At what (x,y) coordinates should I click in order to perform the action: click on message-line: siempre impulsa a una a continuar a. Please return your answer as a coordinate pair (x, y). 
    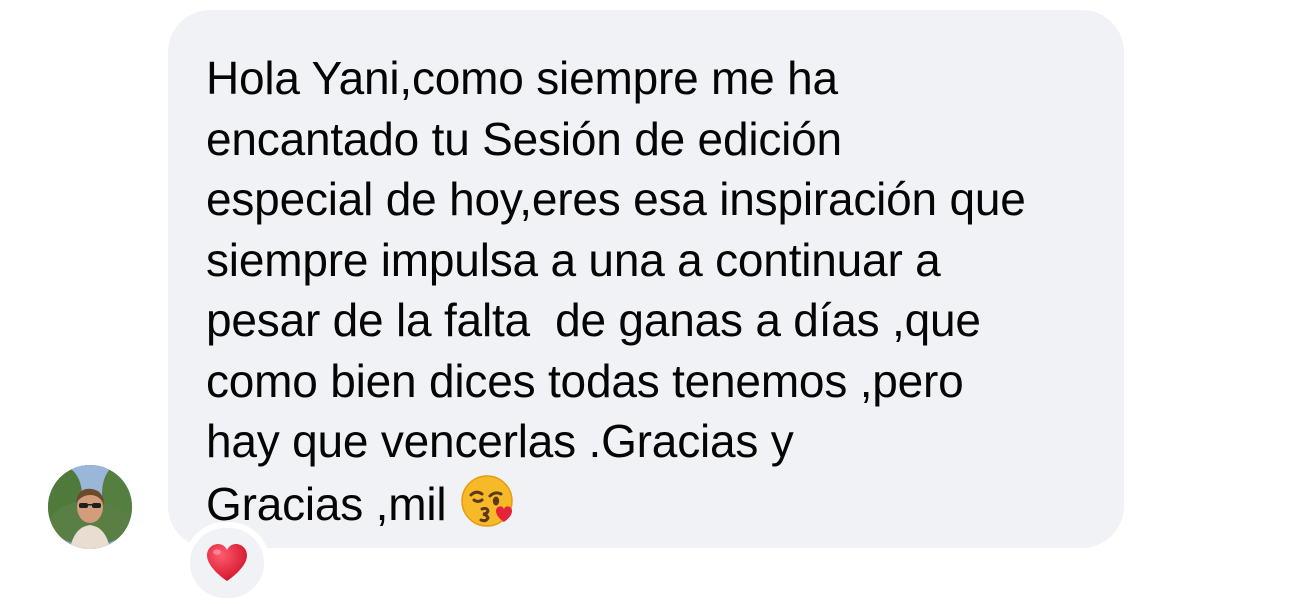
    Looking at the image, I should click on (573, 259).